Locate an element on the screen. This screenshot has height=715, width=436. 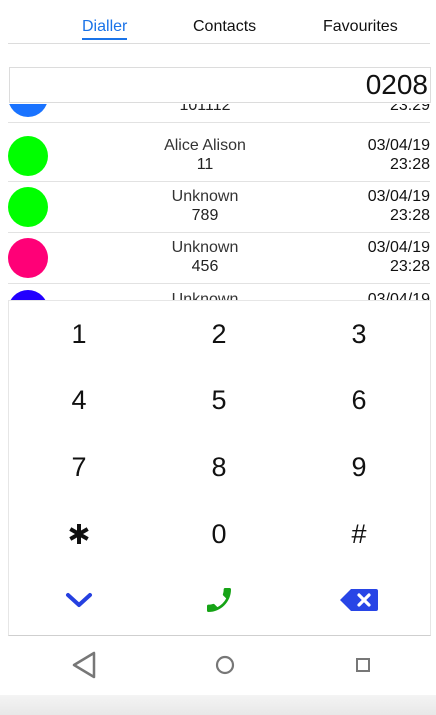
delete-digit-button is located at coordinates (359, 600).